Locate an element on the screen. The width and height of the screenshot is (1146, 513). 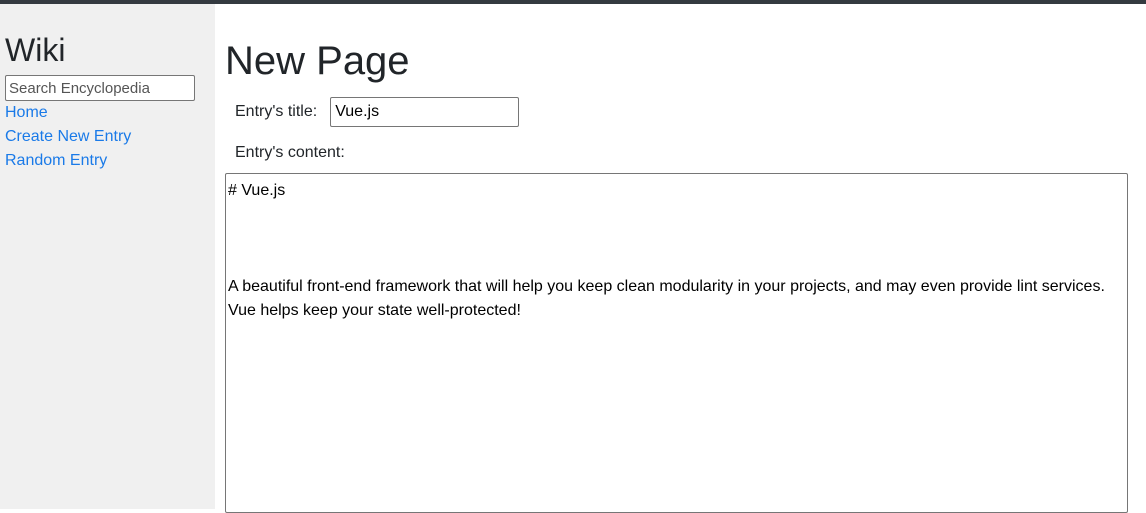
nav-link-home: Home is located at coordinates (107, 113).